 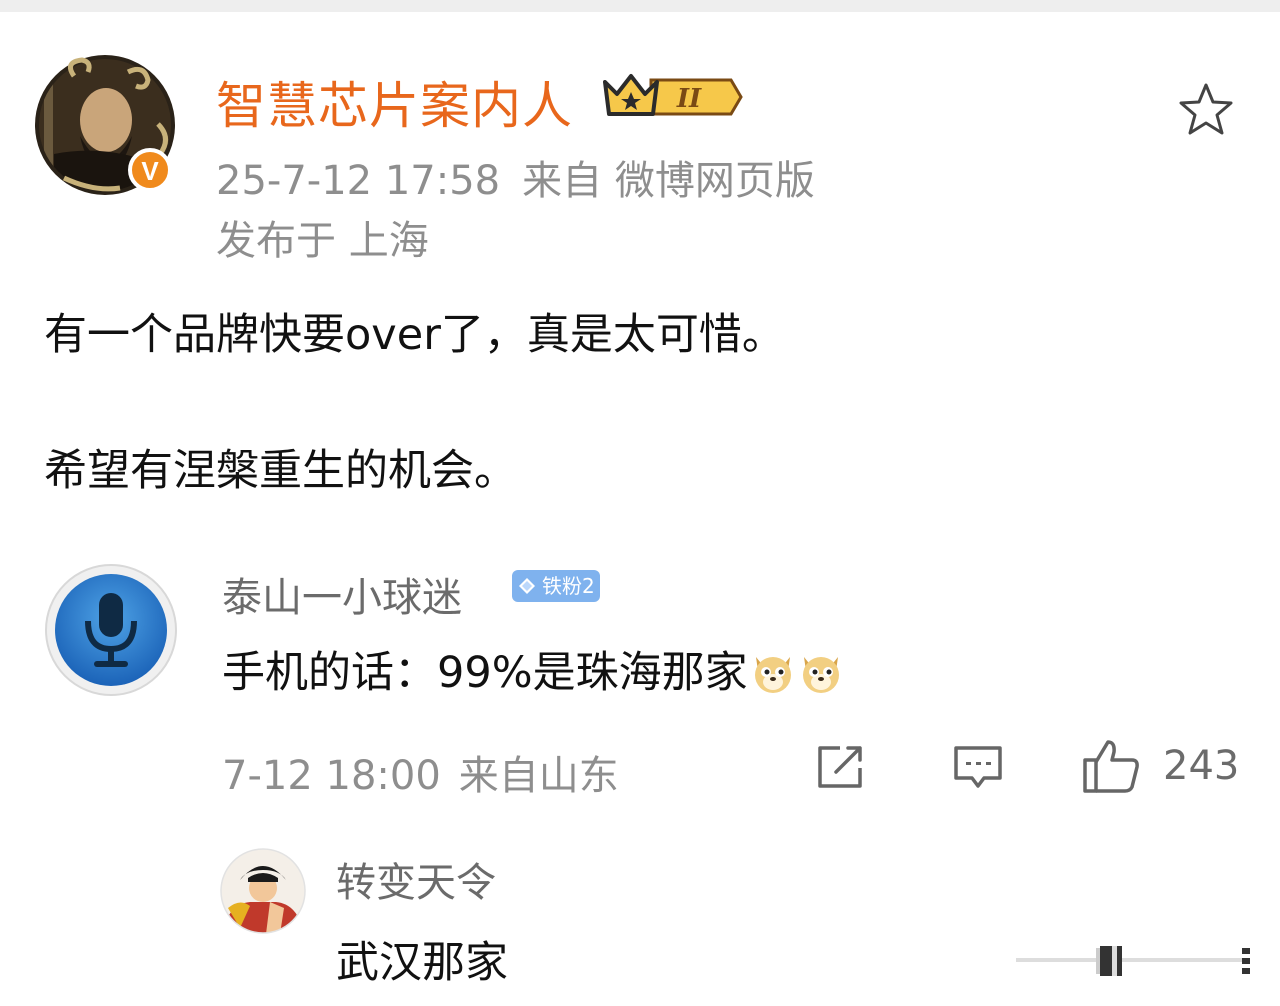 I want to click on top-strip, so click(x=640, y=6).